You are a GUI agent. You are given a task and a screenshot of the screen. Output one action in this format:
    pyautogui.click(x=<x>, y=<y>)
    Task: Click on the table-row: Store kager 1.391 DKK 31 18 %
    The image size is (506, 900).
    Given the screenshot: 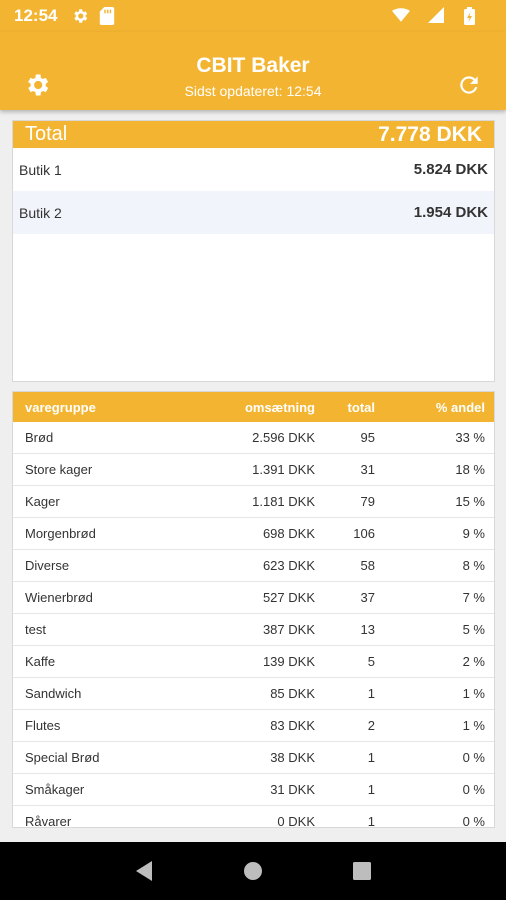 What is the action you would take?
    pyautogui.click(x=253, y=470)
    